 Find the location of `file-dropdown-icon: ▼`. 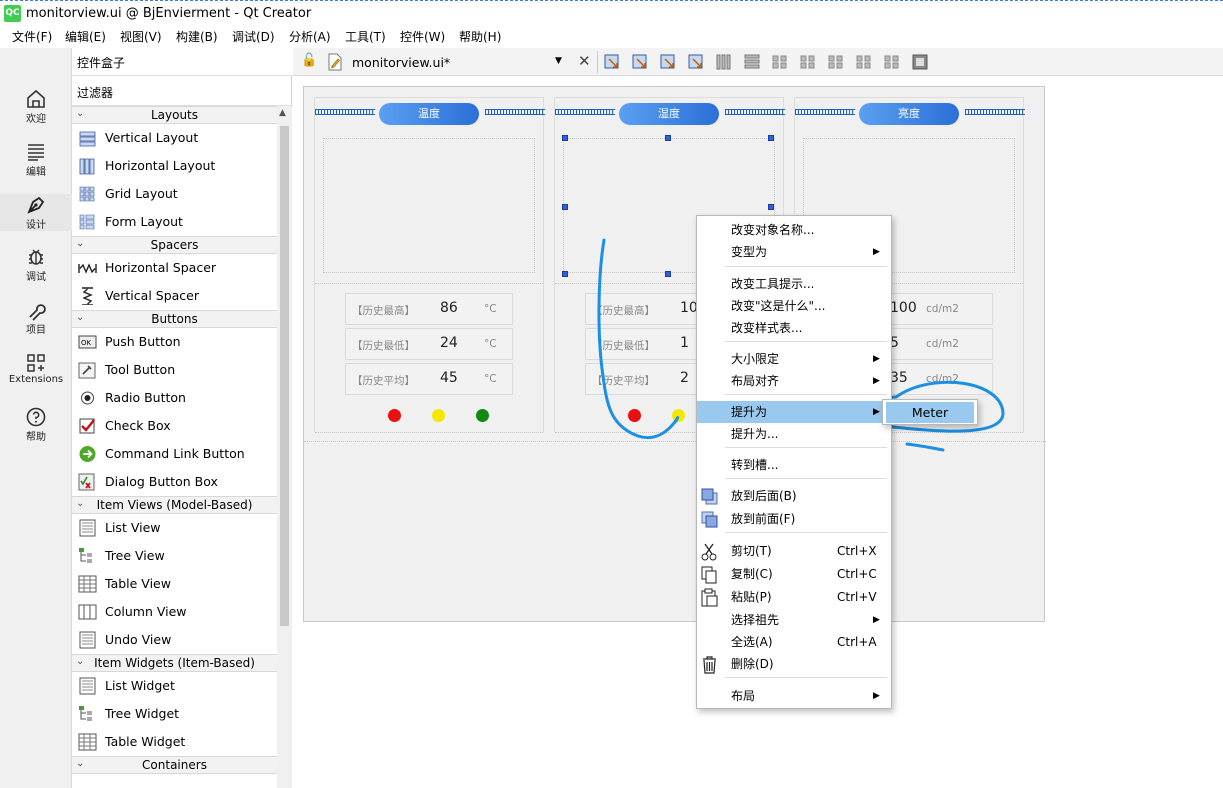

file-dropdown-icon: ▼ is located at coordinates (558, 61).